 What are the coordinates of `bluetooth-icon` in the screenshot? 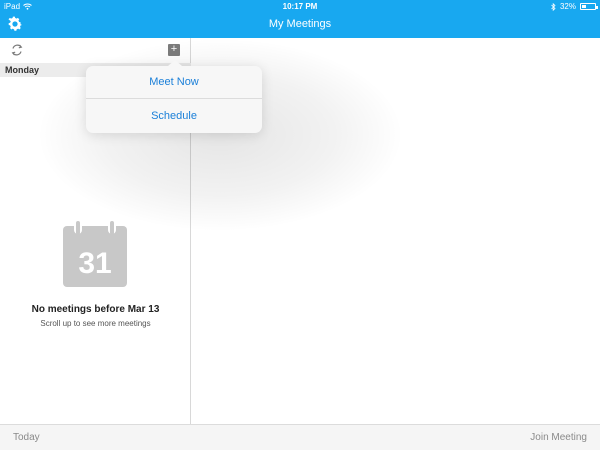 It's located at (553, 6).